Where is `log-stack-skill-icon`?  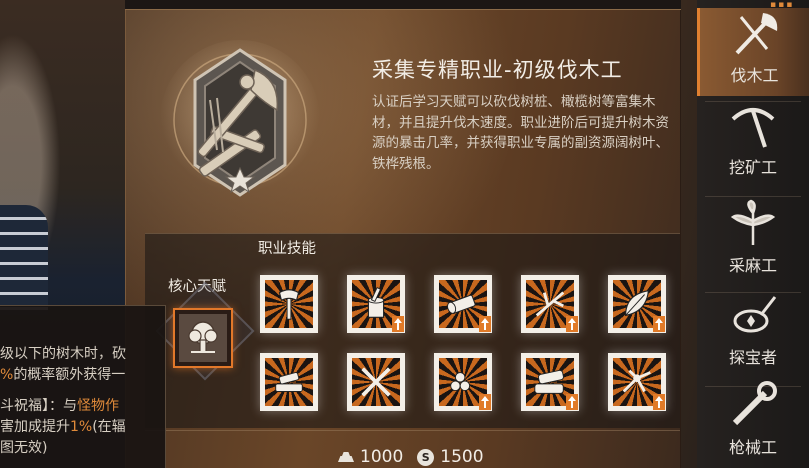
log-stack-skill-icon is located at coordinates (549, 381).